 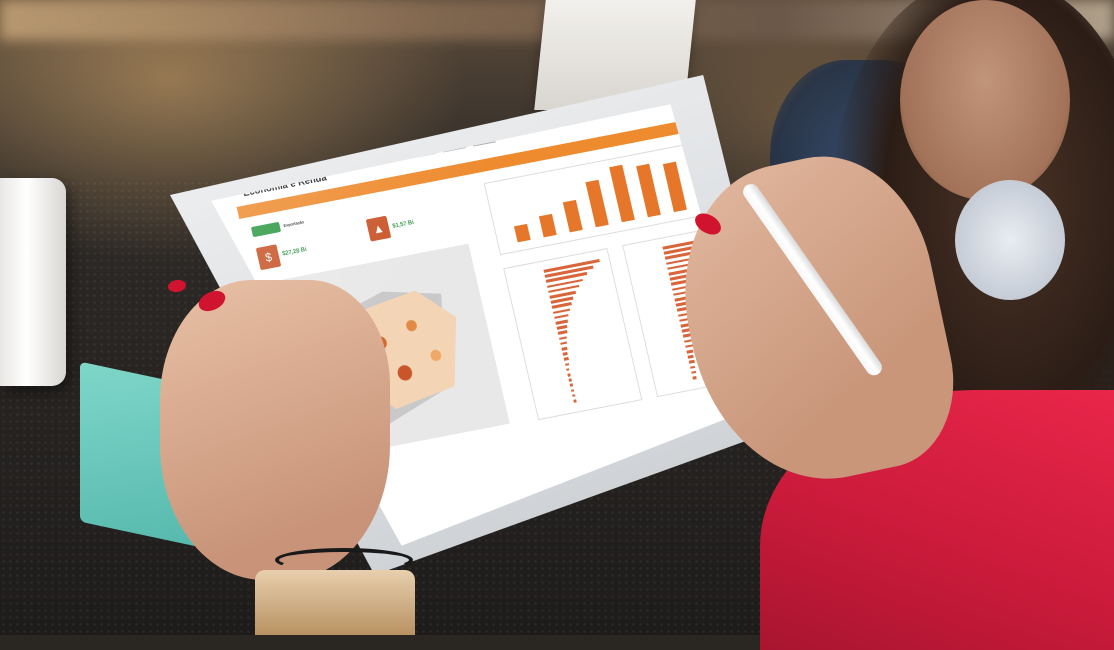 What do you see at coordinates (294, 252) in the screenshot?
I see `kpi-value: $27,28 Bi` at bounding box center [294, 252].